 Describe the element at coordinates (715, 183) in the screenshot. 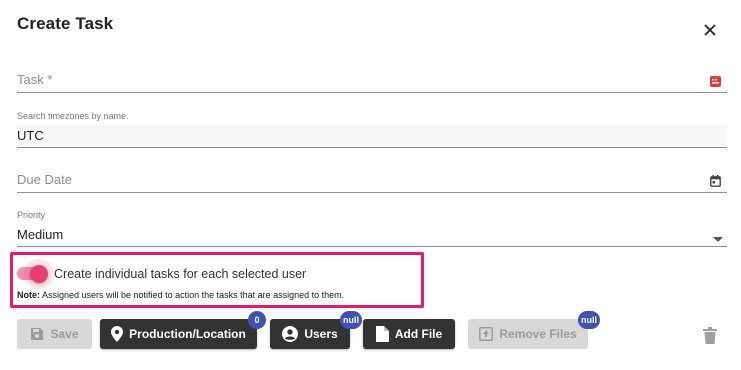

I see `calendar-icon` at that location.